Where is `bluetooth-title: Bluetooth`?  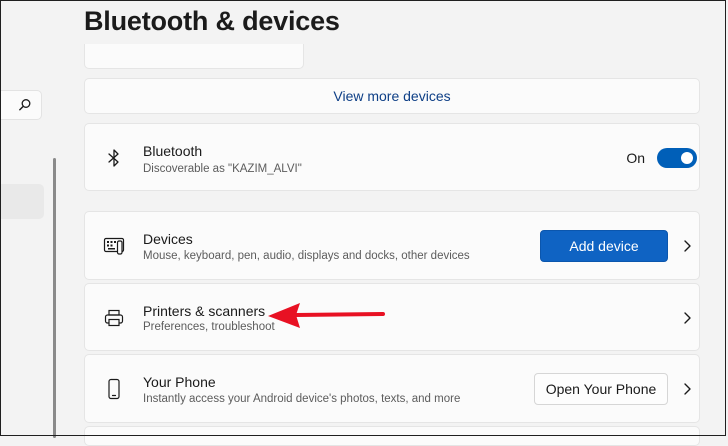 bluetooth-title: Bluetooth is located at coordinates (173, 151).